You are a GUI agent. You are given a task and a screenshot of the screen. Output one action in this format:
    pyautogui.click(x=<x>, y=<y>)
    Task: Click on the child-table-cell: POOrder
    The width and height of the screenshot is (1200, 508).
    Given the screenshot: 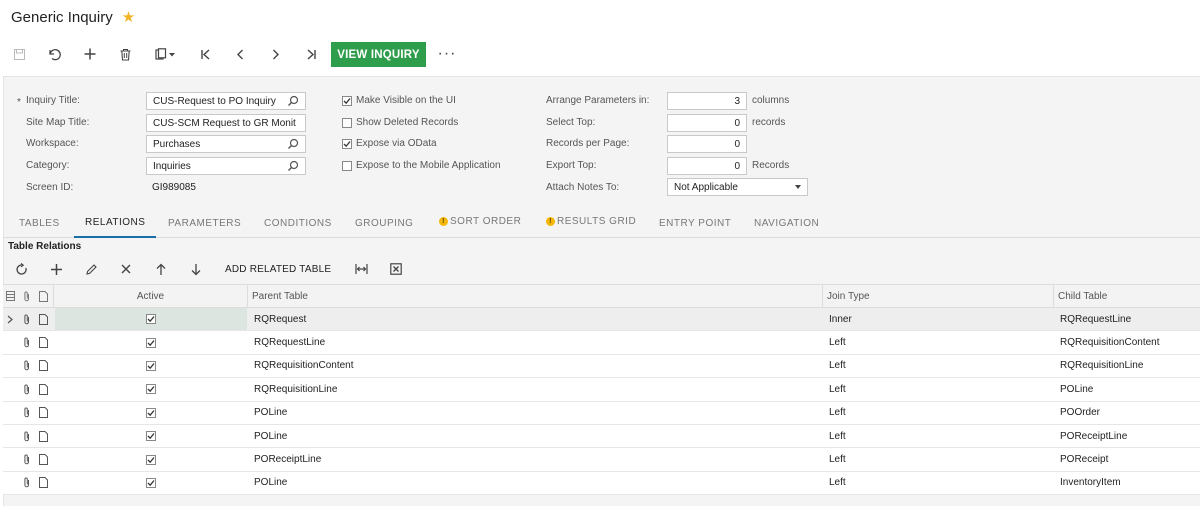 What is the action you would take?
    pyautogui.click(x=1076, y=413)
    